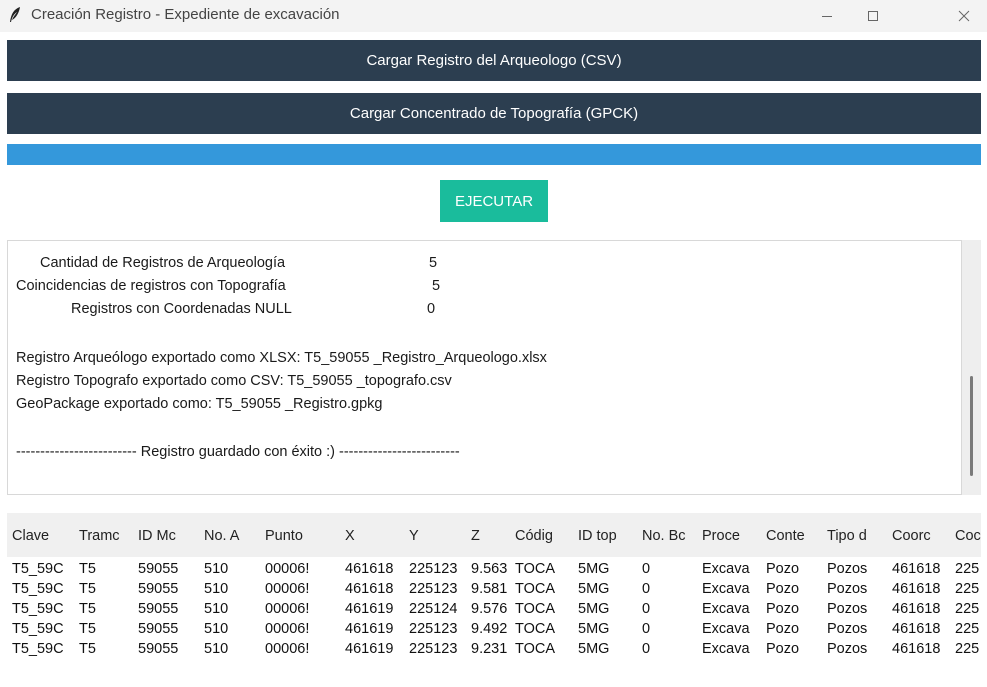  I want to click on close-button, so click(964, 16).